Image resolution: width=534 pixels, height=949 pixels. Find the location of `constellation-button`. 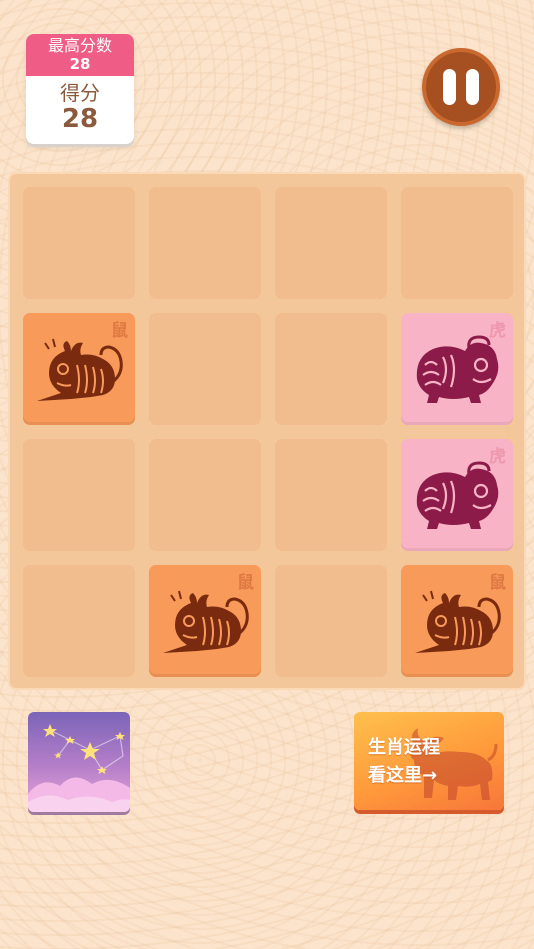

constellation-button is located at coordinates (79, 762).